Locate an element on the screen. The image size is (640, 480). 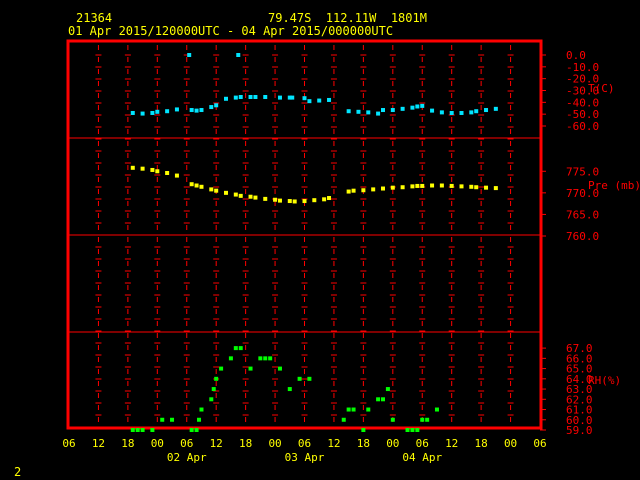
date-label: 04 Apr is located at coordinates (422, 457).